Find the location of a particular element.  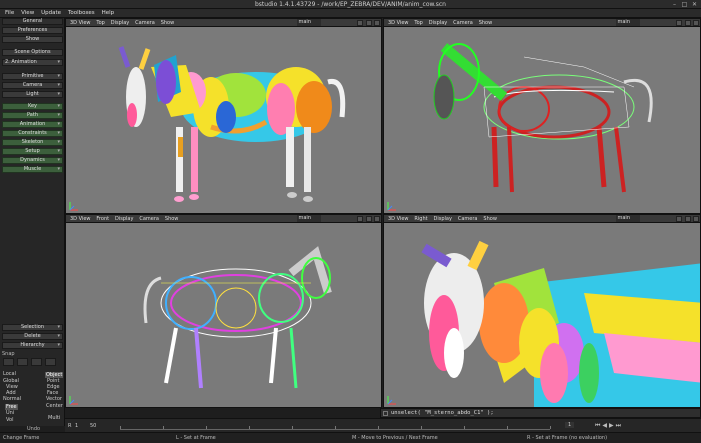

command-line: unselect( "M_sterno_abdo_C1" ); is located at coordinates (540, 413).